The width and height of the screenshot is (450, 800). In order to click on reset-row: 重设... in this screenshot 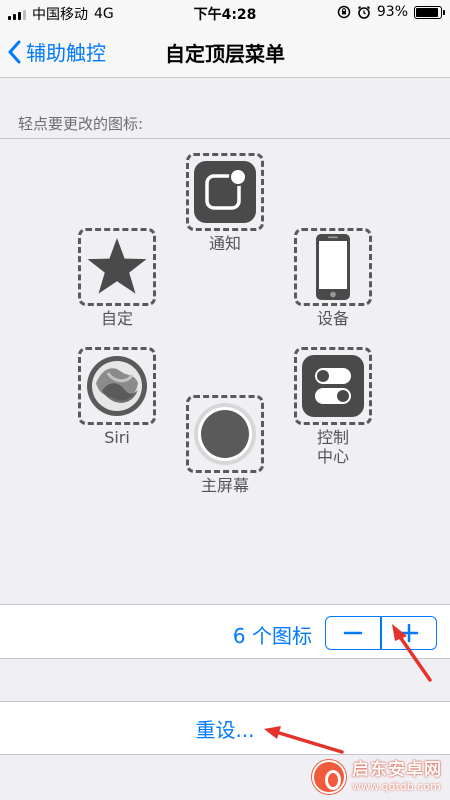, I will do `click(225, 728)`.